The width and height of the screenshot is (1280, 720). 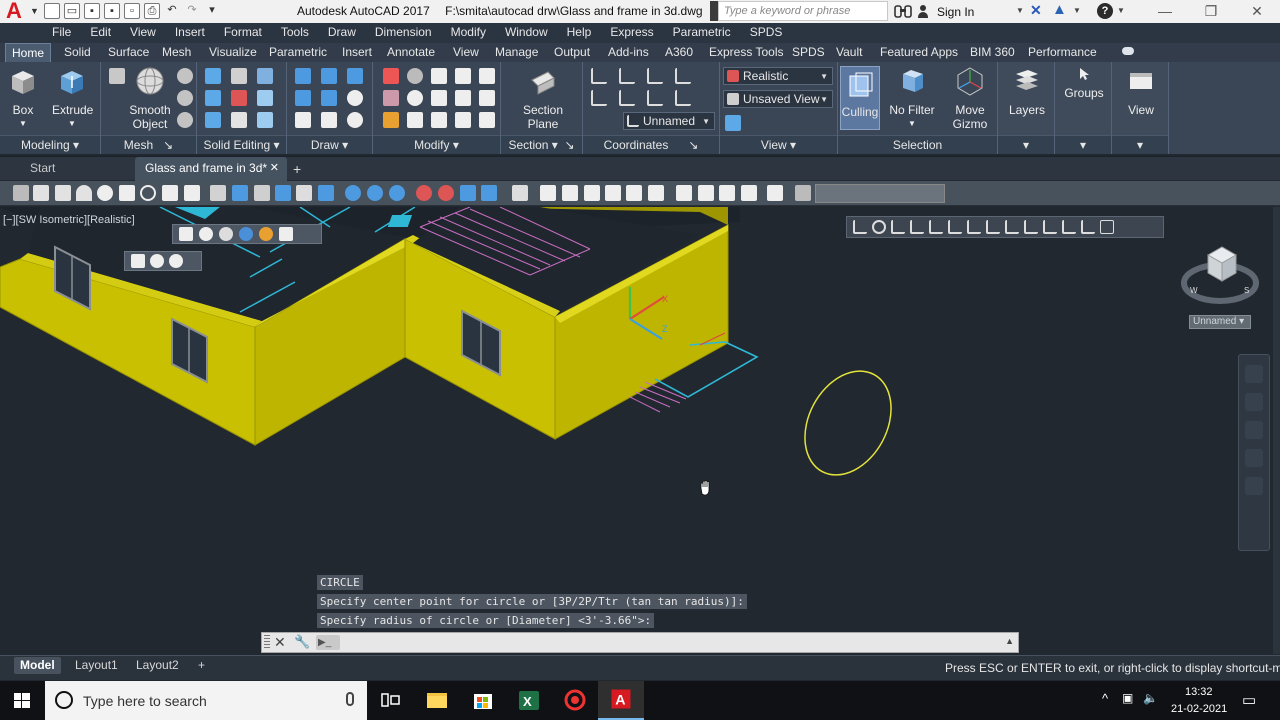 I want to click on layers-button: Layers, so click(x=1027, y=91).